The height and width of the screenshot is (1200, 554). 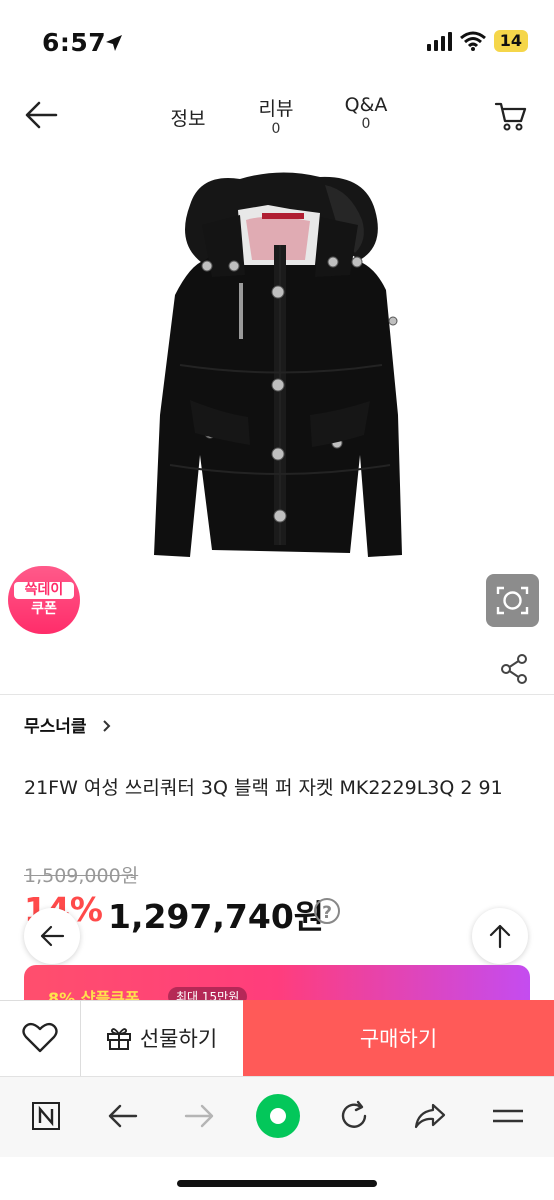 I want to click on naver-home-button, so click(x=46, y=1116).